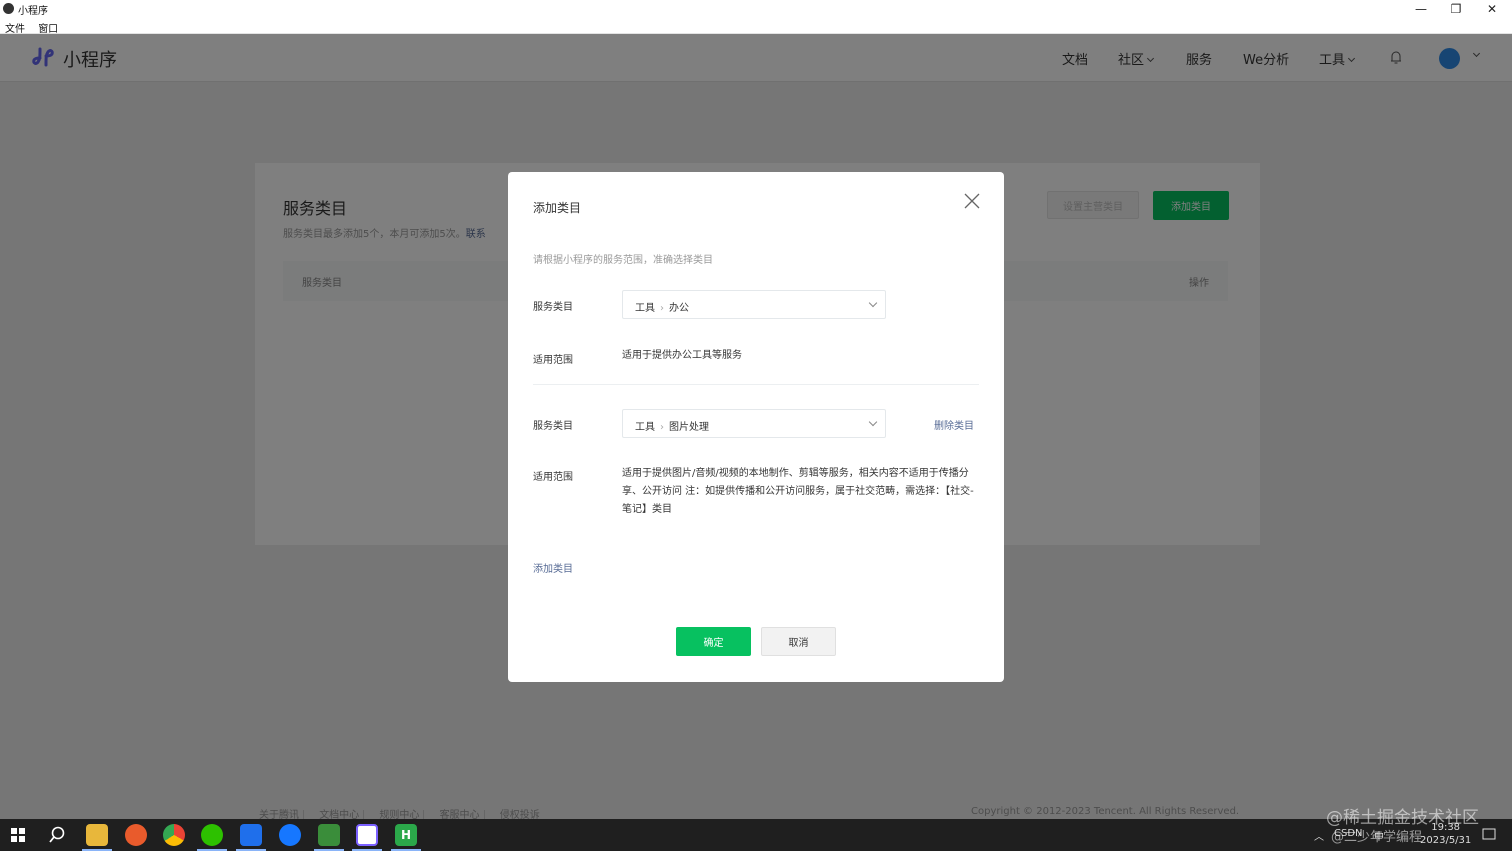  What do you see at coordinates (756, 384) in the screenshot?
I see `divider` at bounding box center [756, 384].